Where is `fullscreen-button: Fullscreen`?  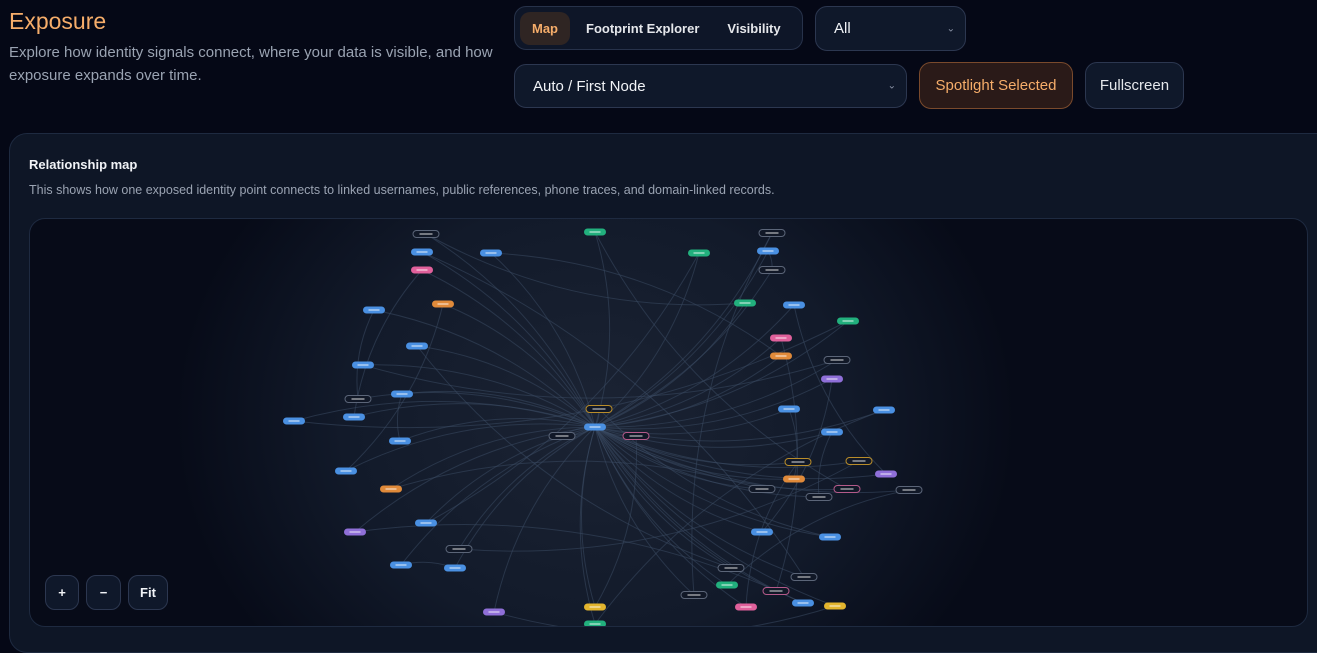 fullscreen-button: Fullscreen is located at coordinates (1134, 85).